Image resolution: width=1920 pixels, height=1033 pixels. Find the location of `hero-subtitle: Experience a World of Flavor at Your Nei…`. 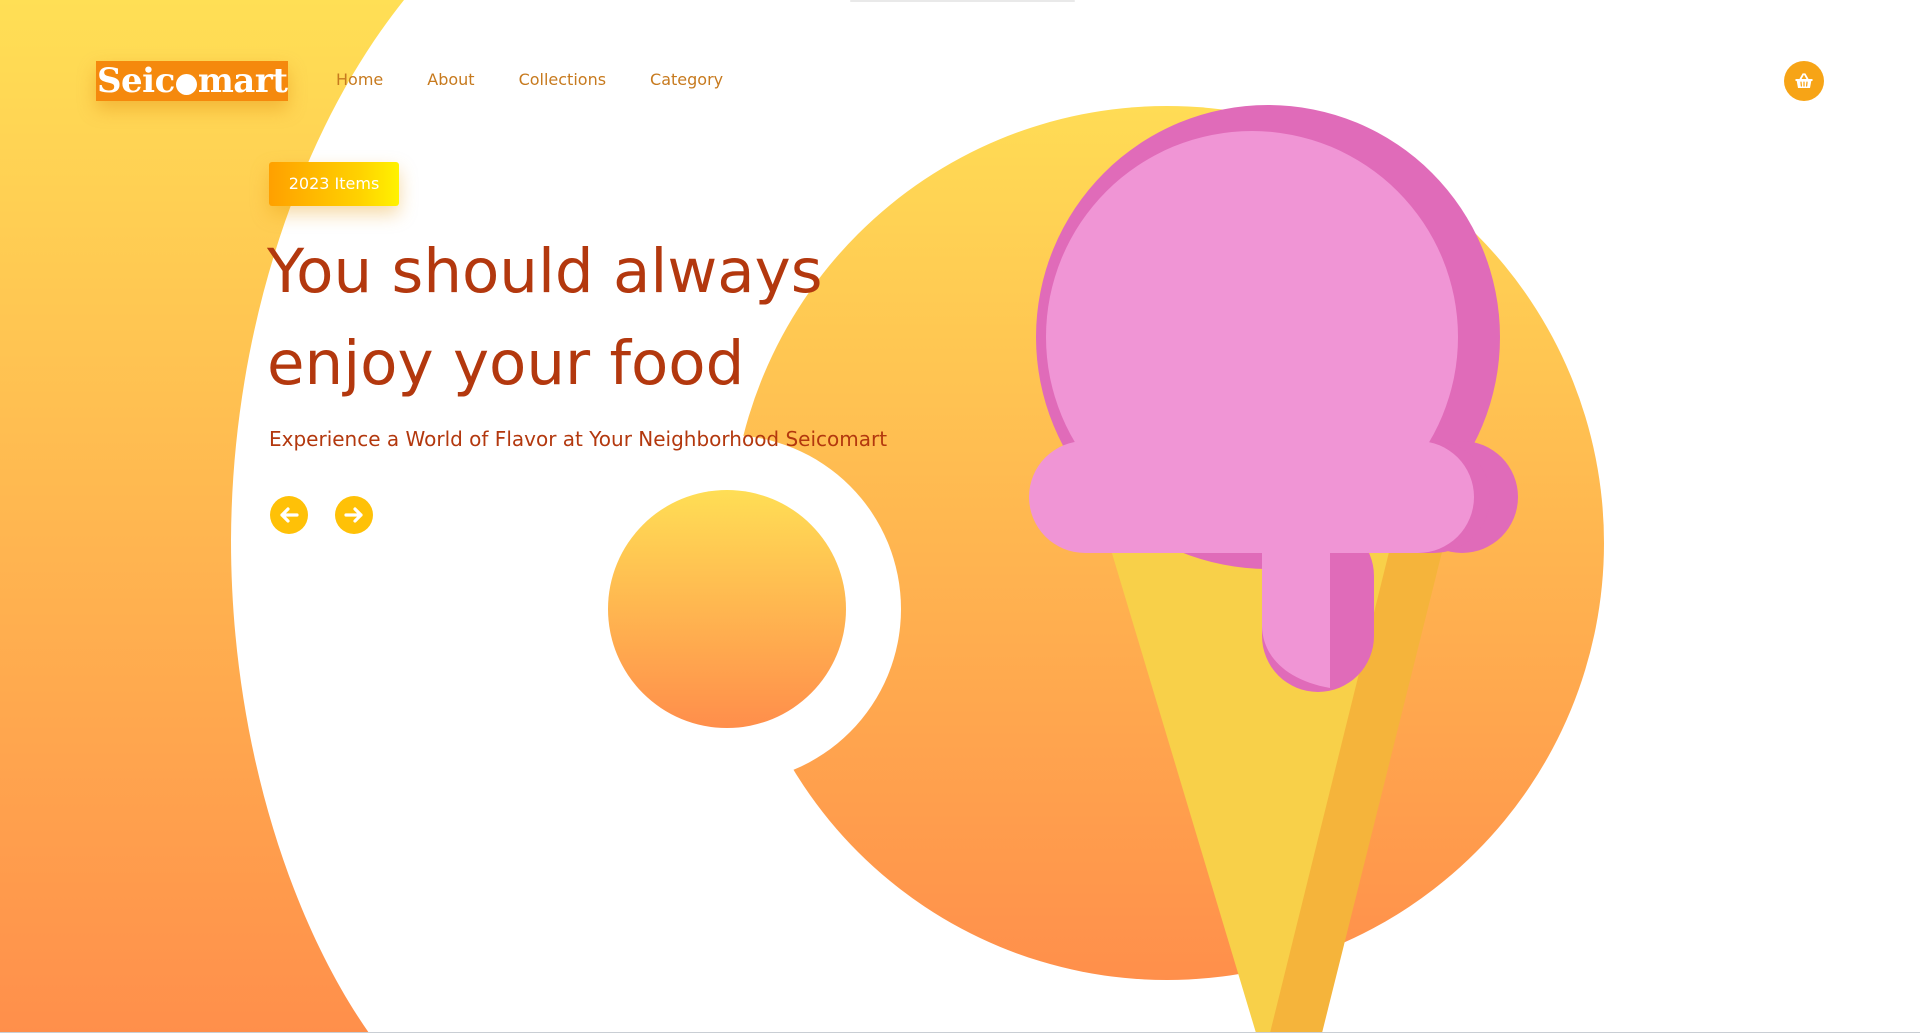

hero-subtitle: Experience a World of Flavor at Your Nei… is located at coordinates (578, 439).